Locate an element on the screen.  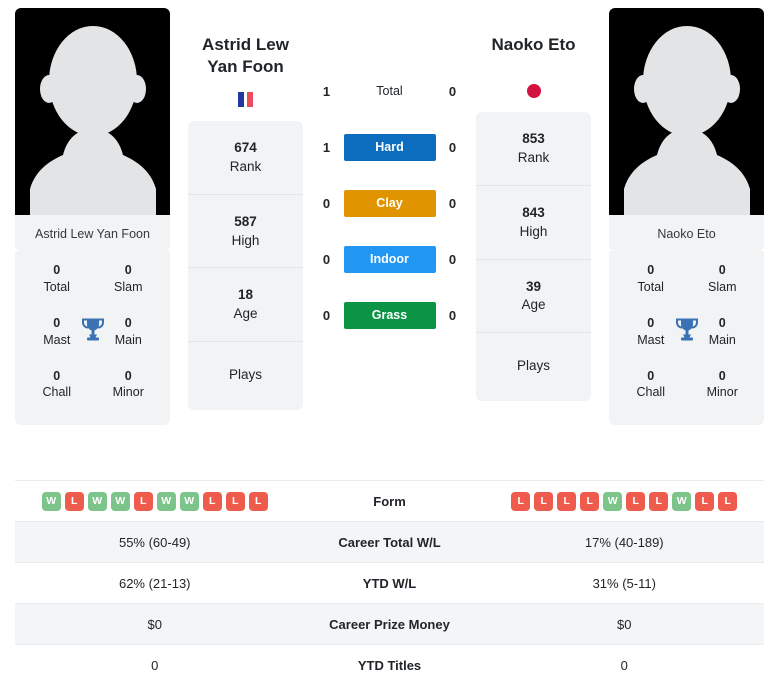
left-titles-total-value: 0 is located at coordinates (57, 270).